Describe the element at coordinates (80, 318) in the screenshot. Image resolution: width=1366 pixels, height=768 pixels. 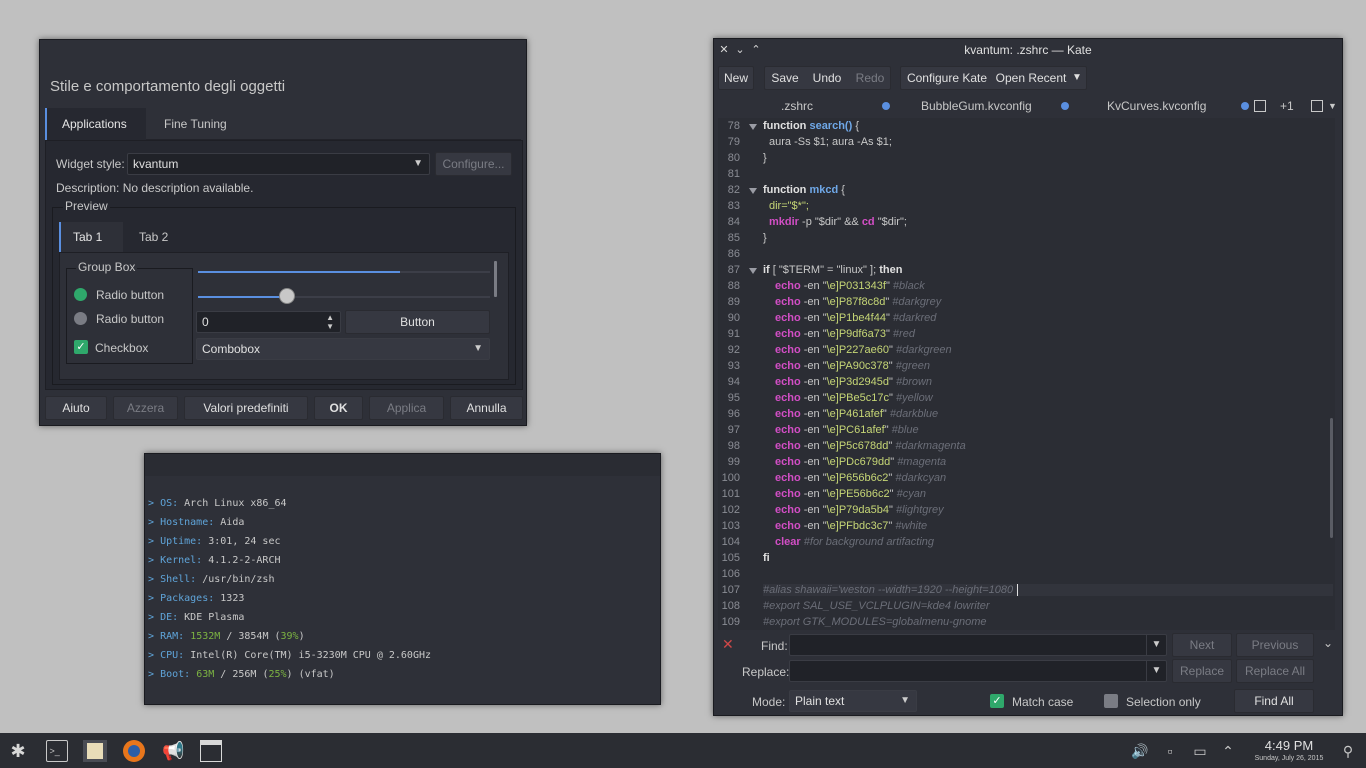
I see `radio-button-unchecked` at that location.